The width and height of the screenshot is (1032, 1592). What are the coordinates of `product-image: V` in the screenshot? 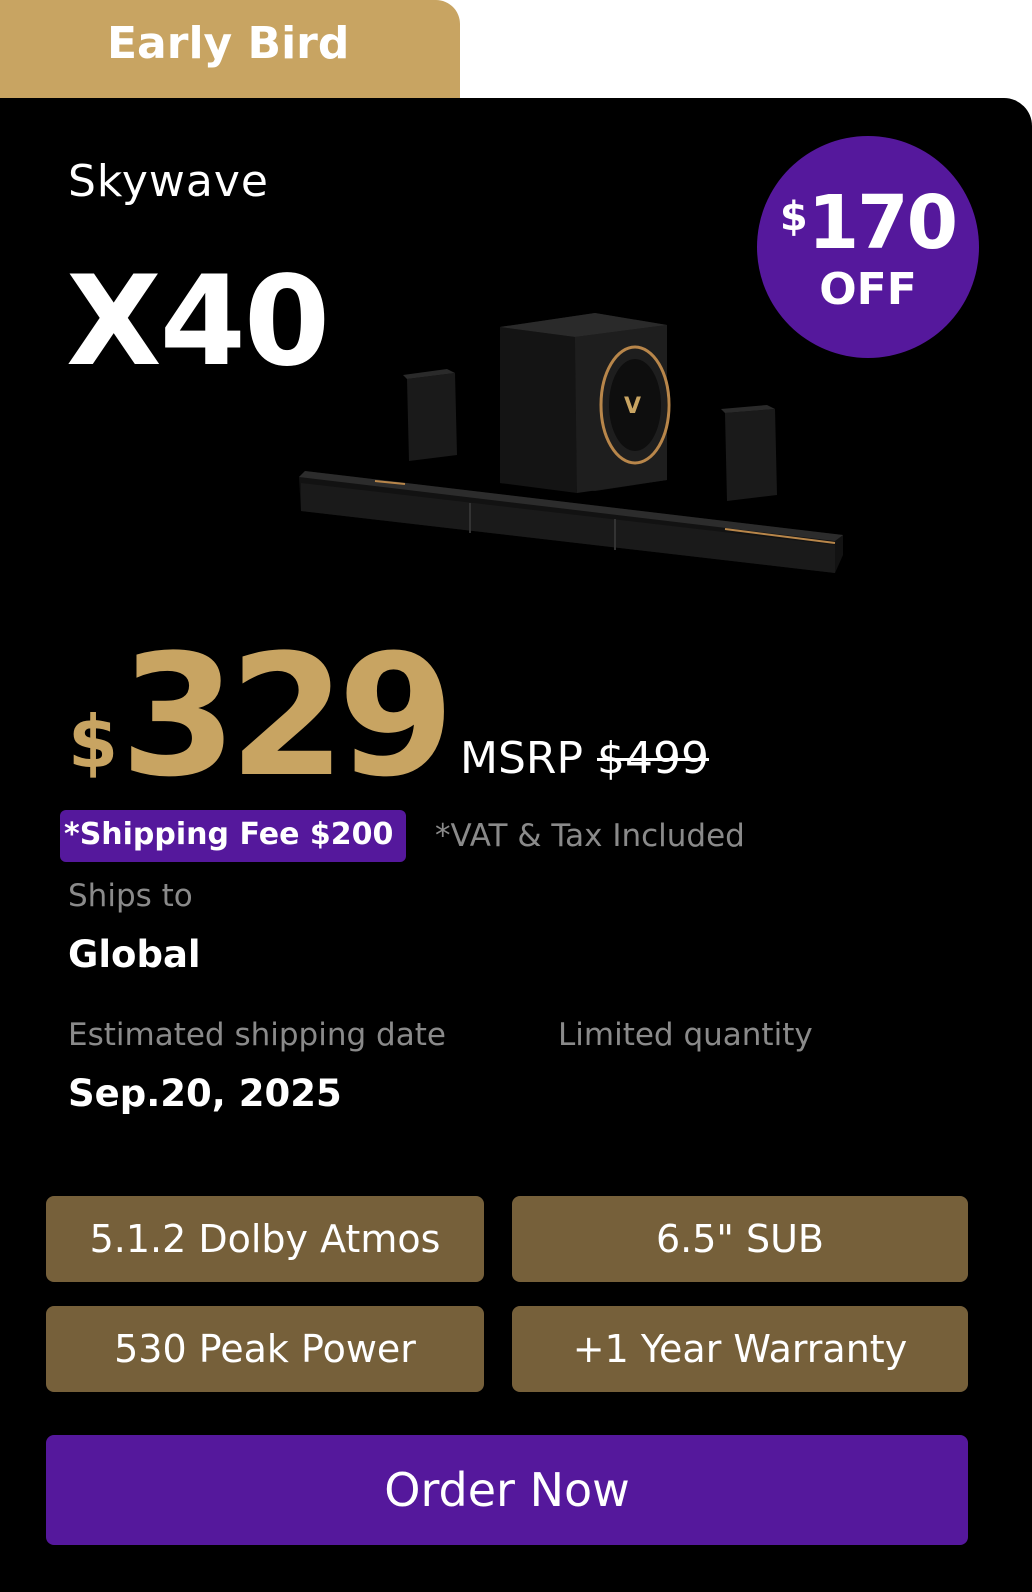 It's located at (571, 443).